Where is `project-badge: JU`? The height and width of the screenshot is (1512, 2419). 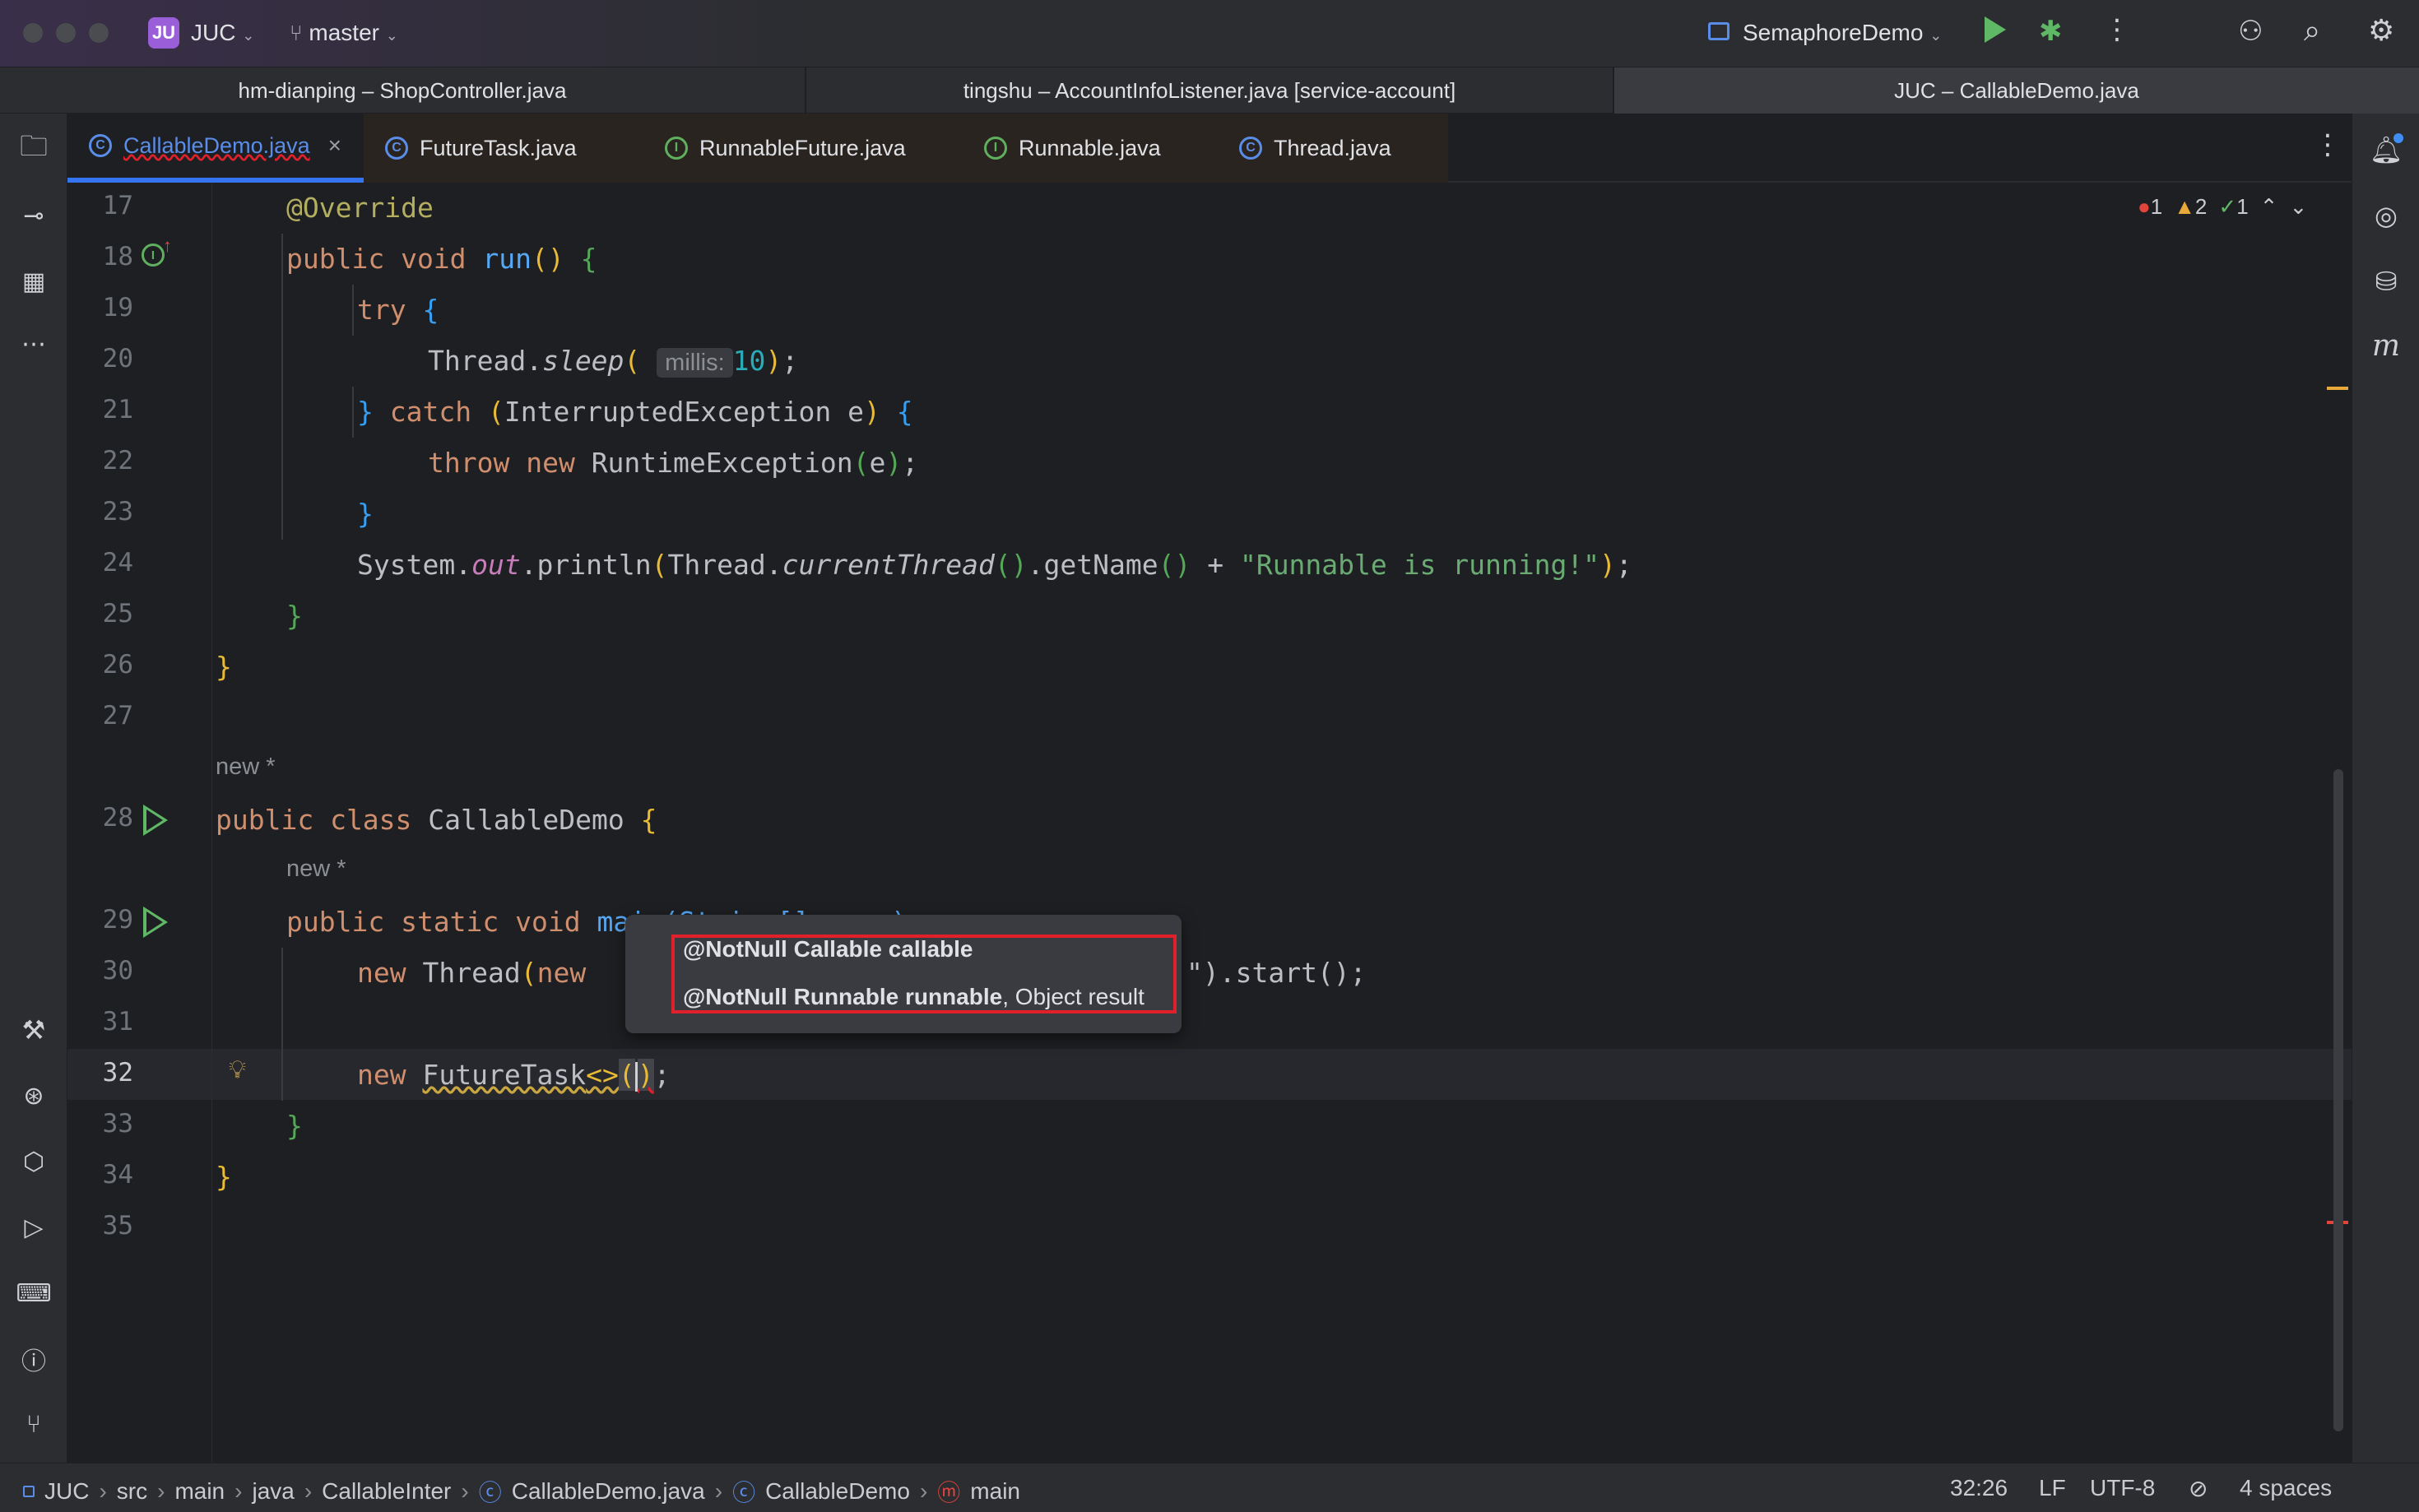
project-badge: JU is located at coordinates (163, 33).